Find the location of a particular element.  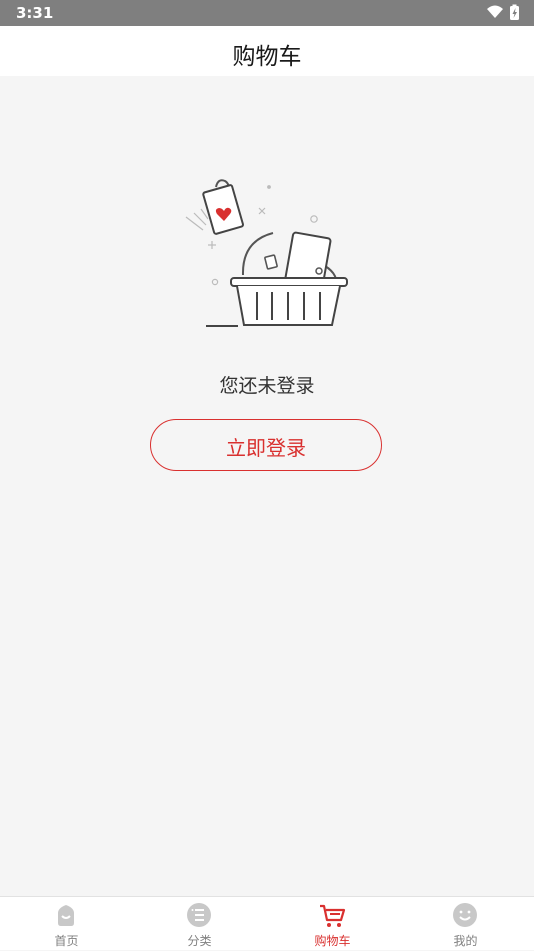

basket-icon is located at coordinates (277, 302).